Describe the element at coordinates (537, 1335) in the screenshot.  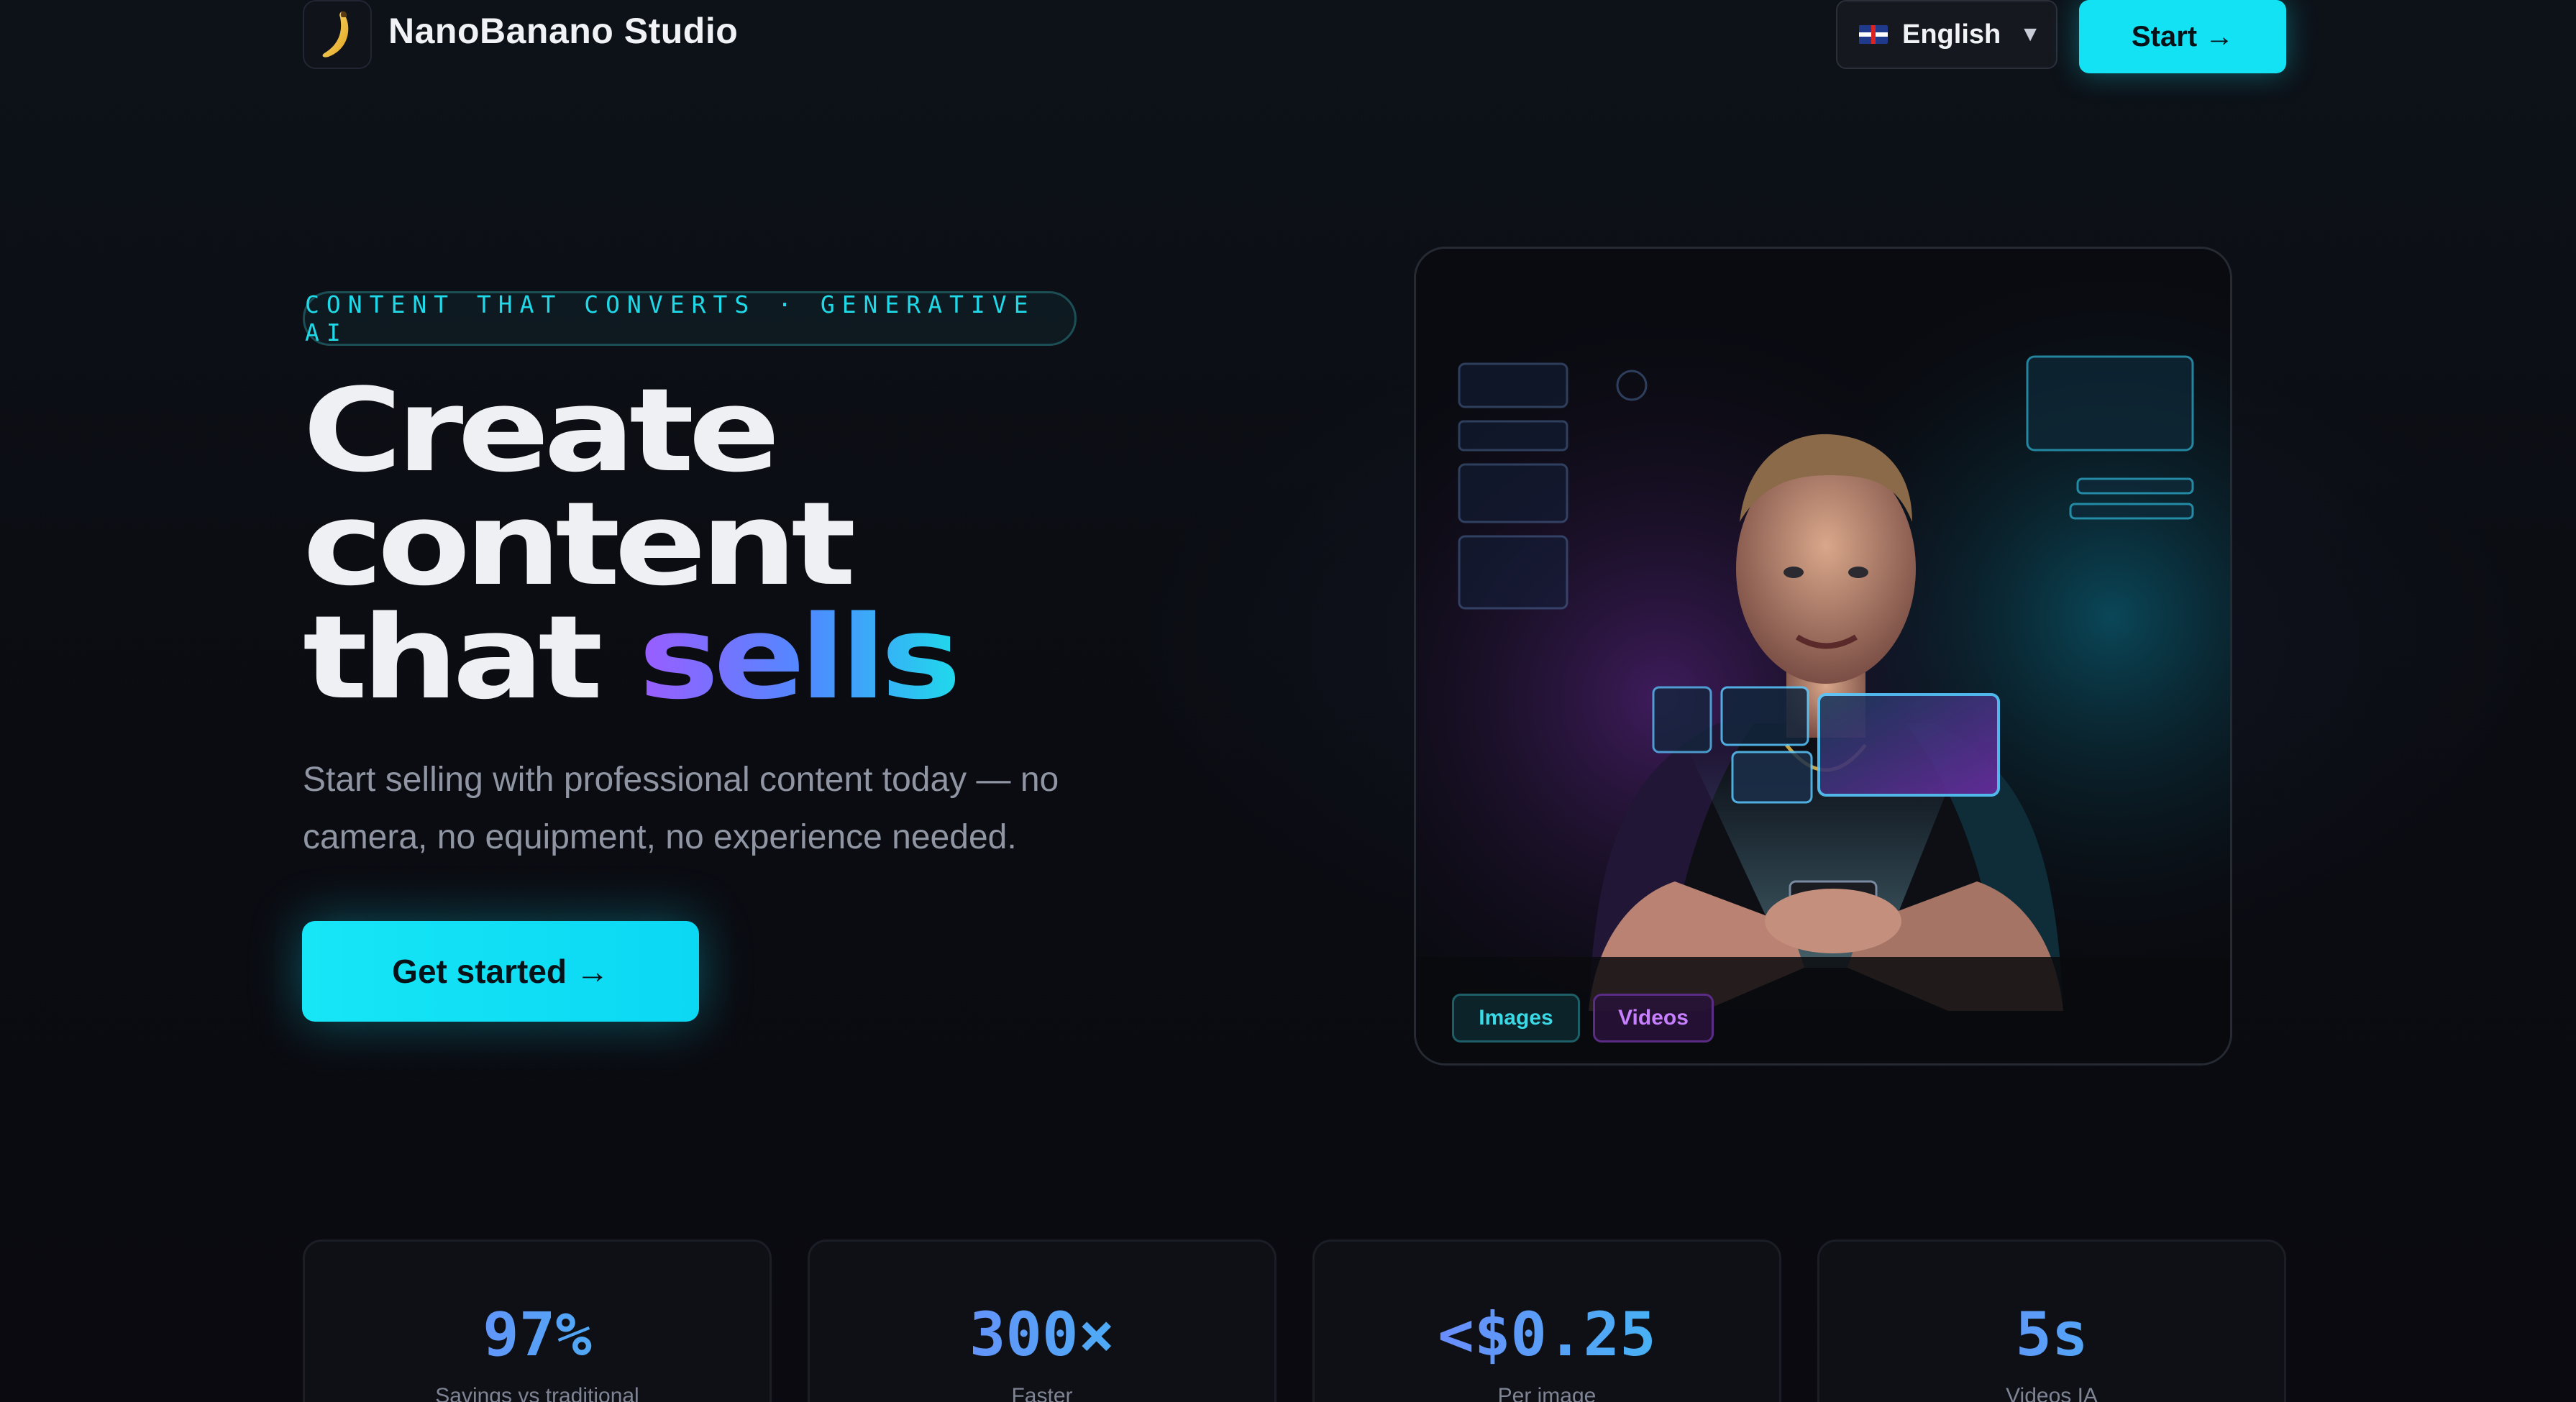
I see `stat-value: 97%` at that location.